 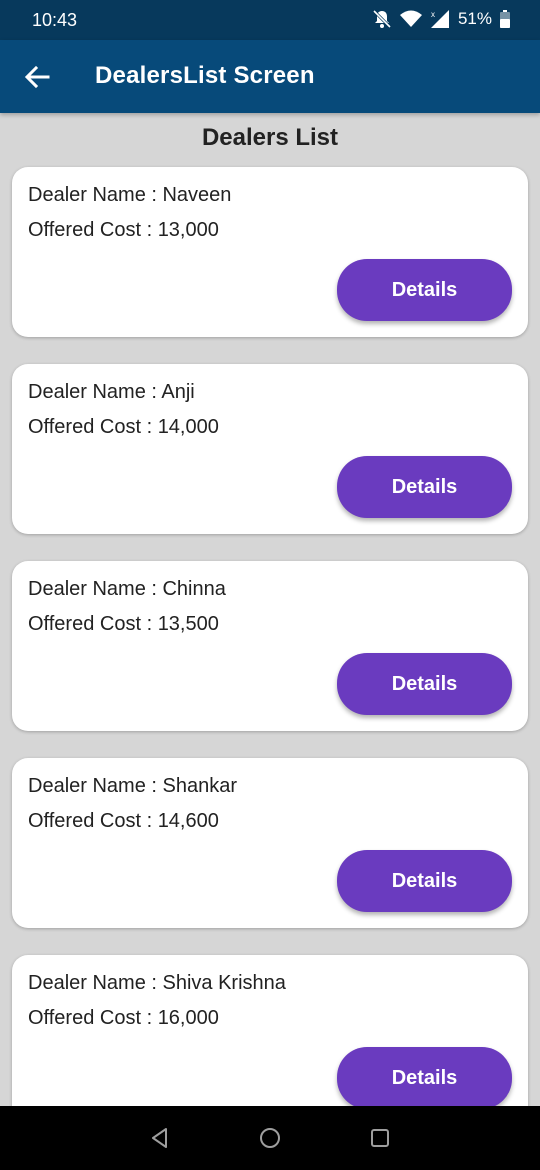 I want to click on dealer-name: Dealer Name : Shiva Krishna, so click(x=157, y=983).